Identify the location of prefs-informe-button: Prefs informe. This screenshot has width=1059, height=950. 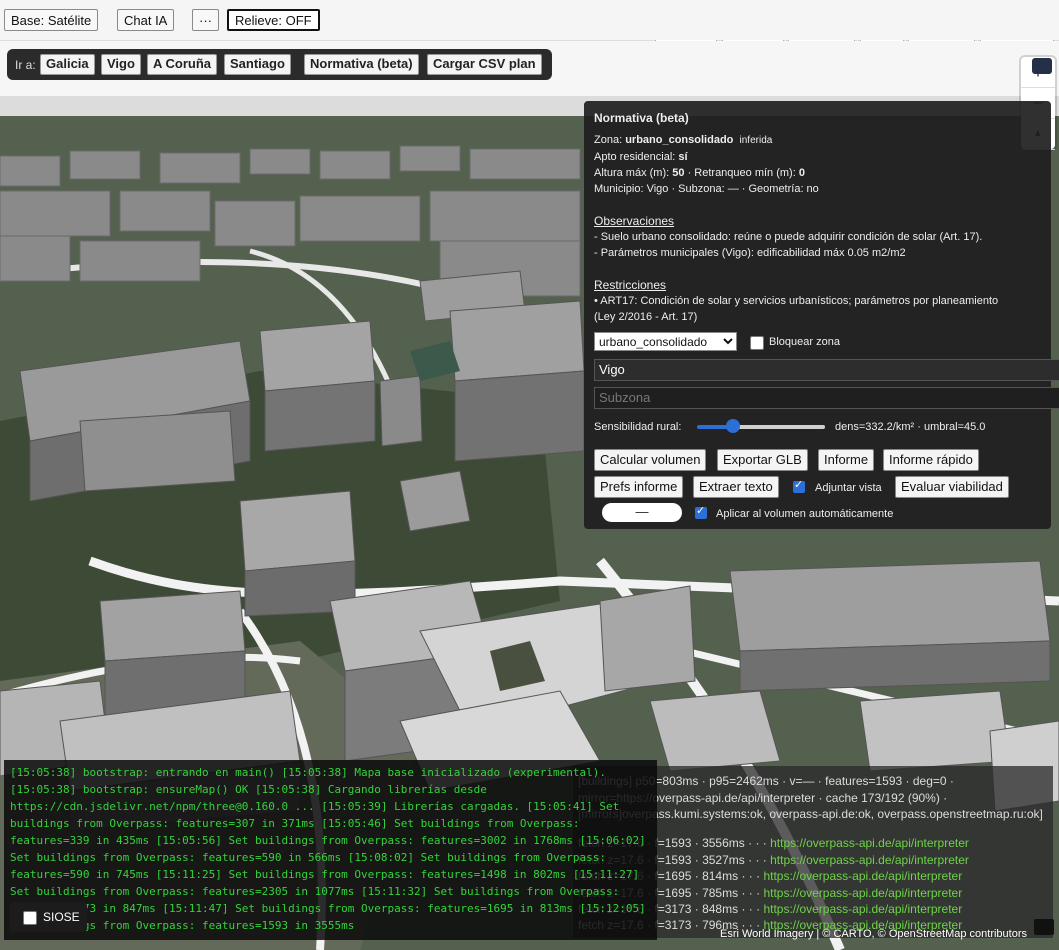
(639, 487).